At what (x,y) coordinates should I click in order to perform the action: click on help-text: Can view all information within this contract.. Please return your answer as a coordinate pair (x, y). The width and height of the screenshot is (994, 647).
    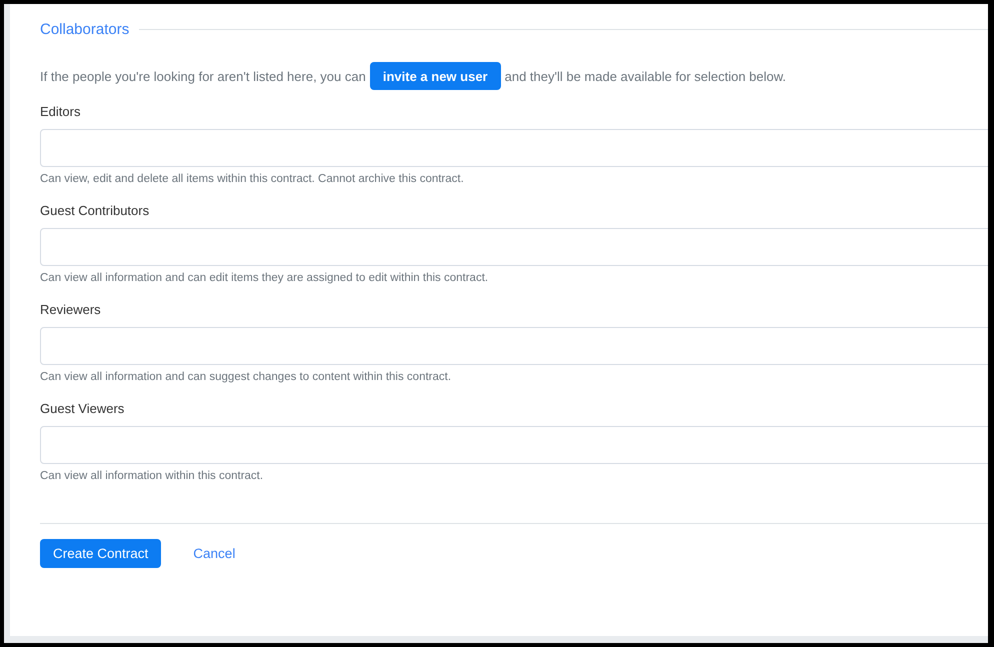
    Looking at the image, I should click on (152, 477).